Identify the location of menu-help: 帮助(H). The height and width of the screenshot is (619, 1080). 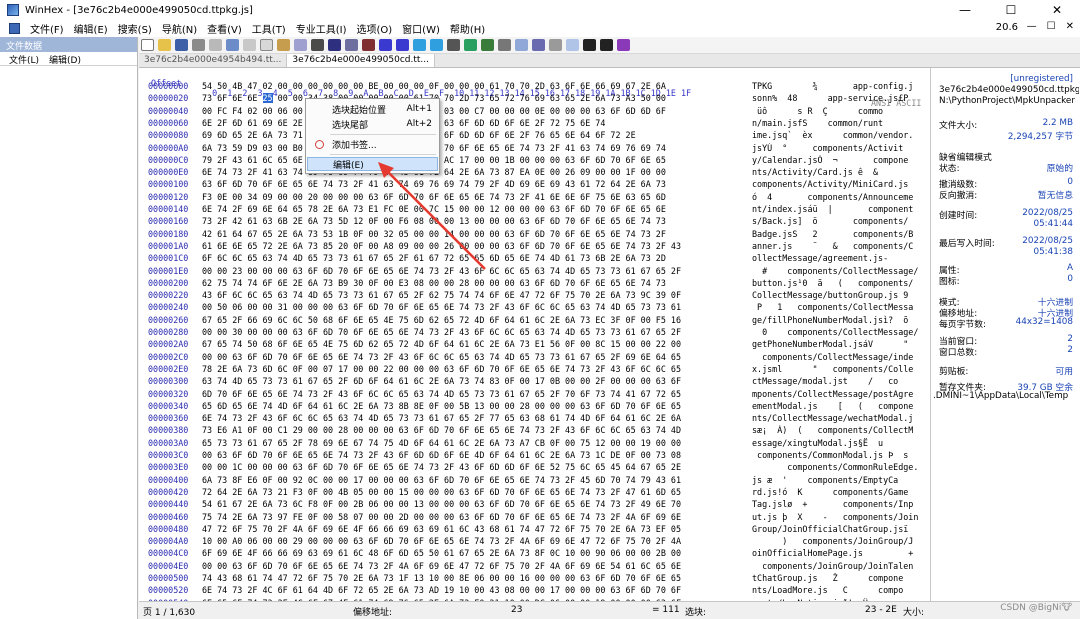
(467, 28).